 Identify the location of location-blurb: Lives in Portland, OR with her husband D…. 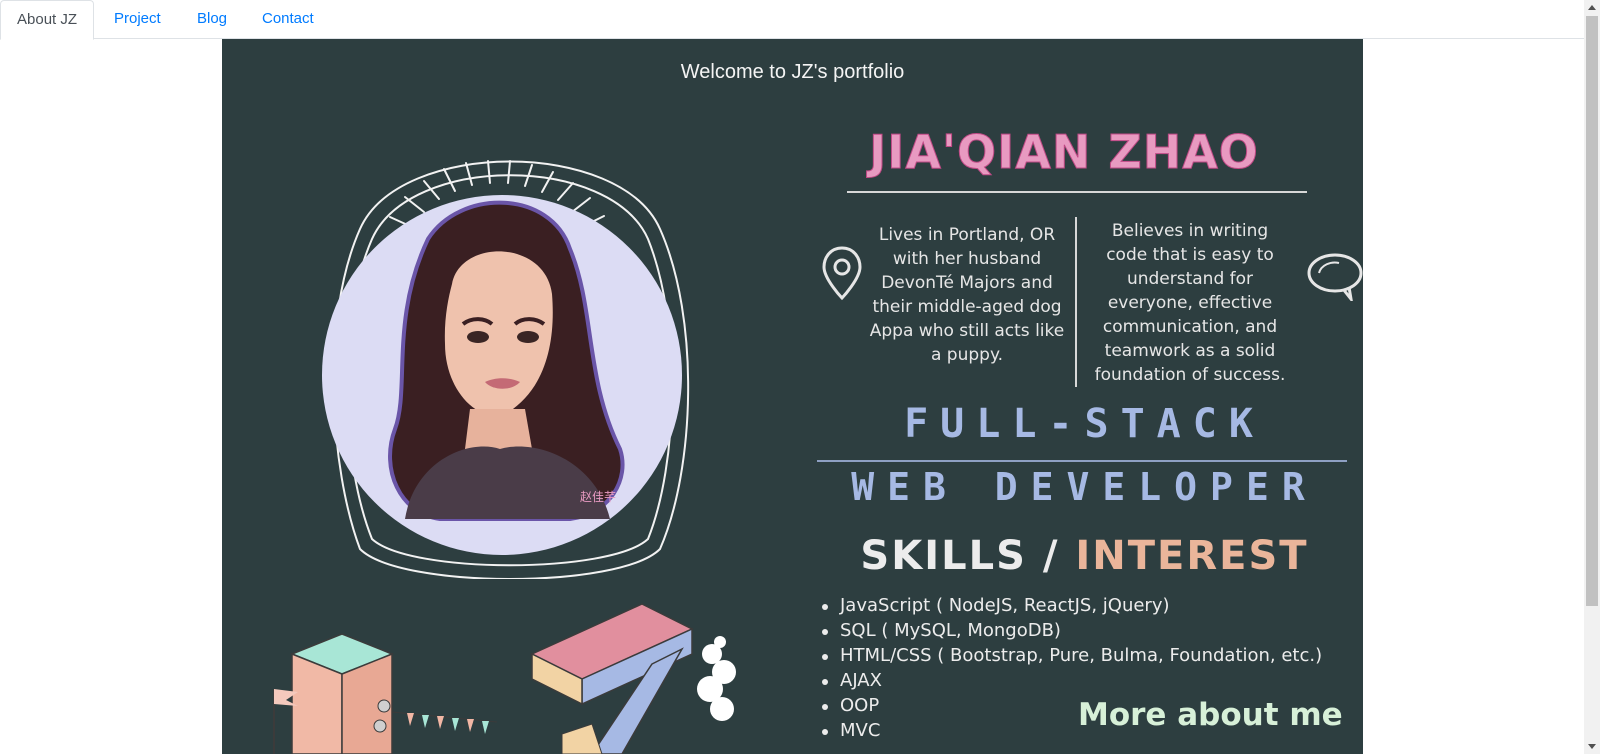
(967, 295).